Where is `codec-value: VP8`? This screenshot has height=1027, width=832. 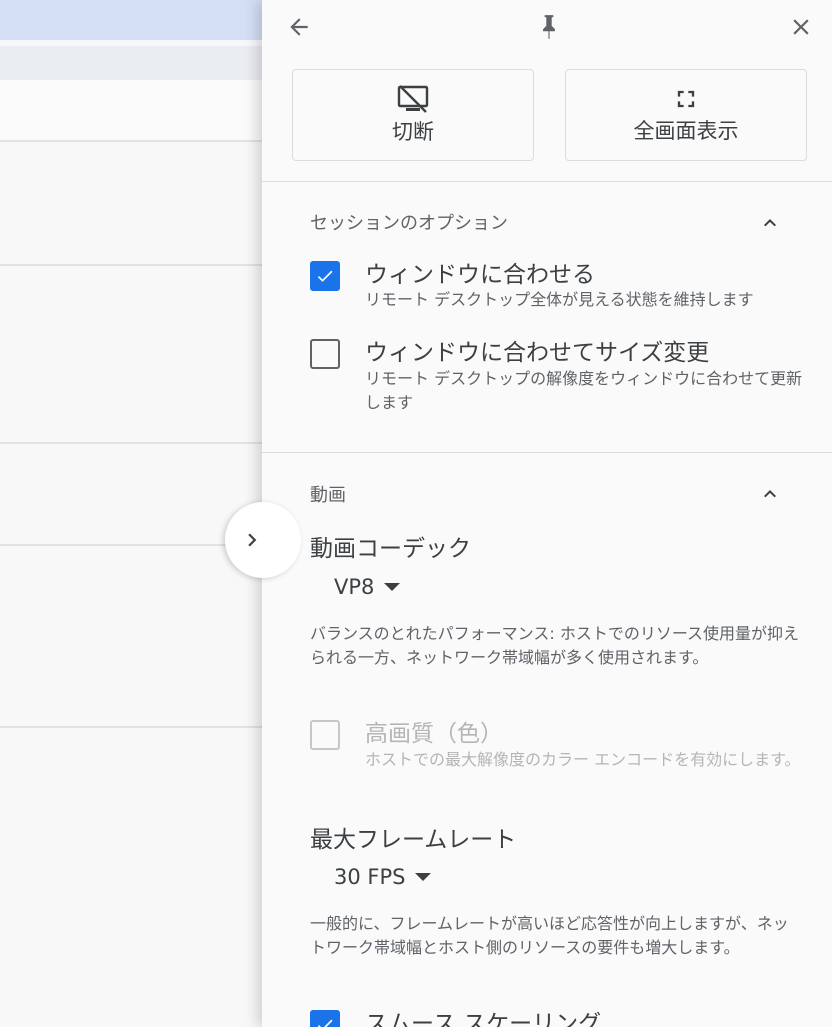 codec-value: VP8 is located at coordinates (354, 587).